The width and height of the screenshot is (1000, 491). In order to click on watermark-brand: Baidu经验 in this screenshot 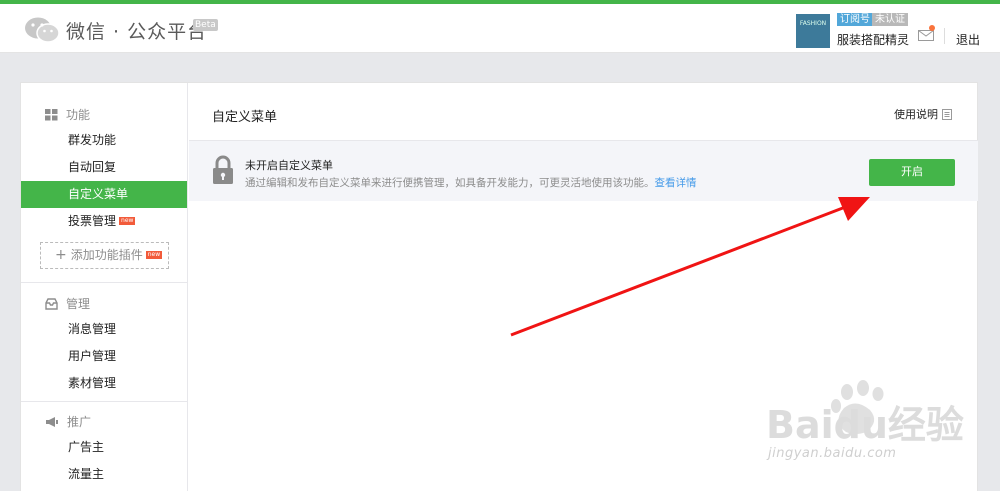, I will do `click(865, 425)`.